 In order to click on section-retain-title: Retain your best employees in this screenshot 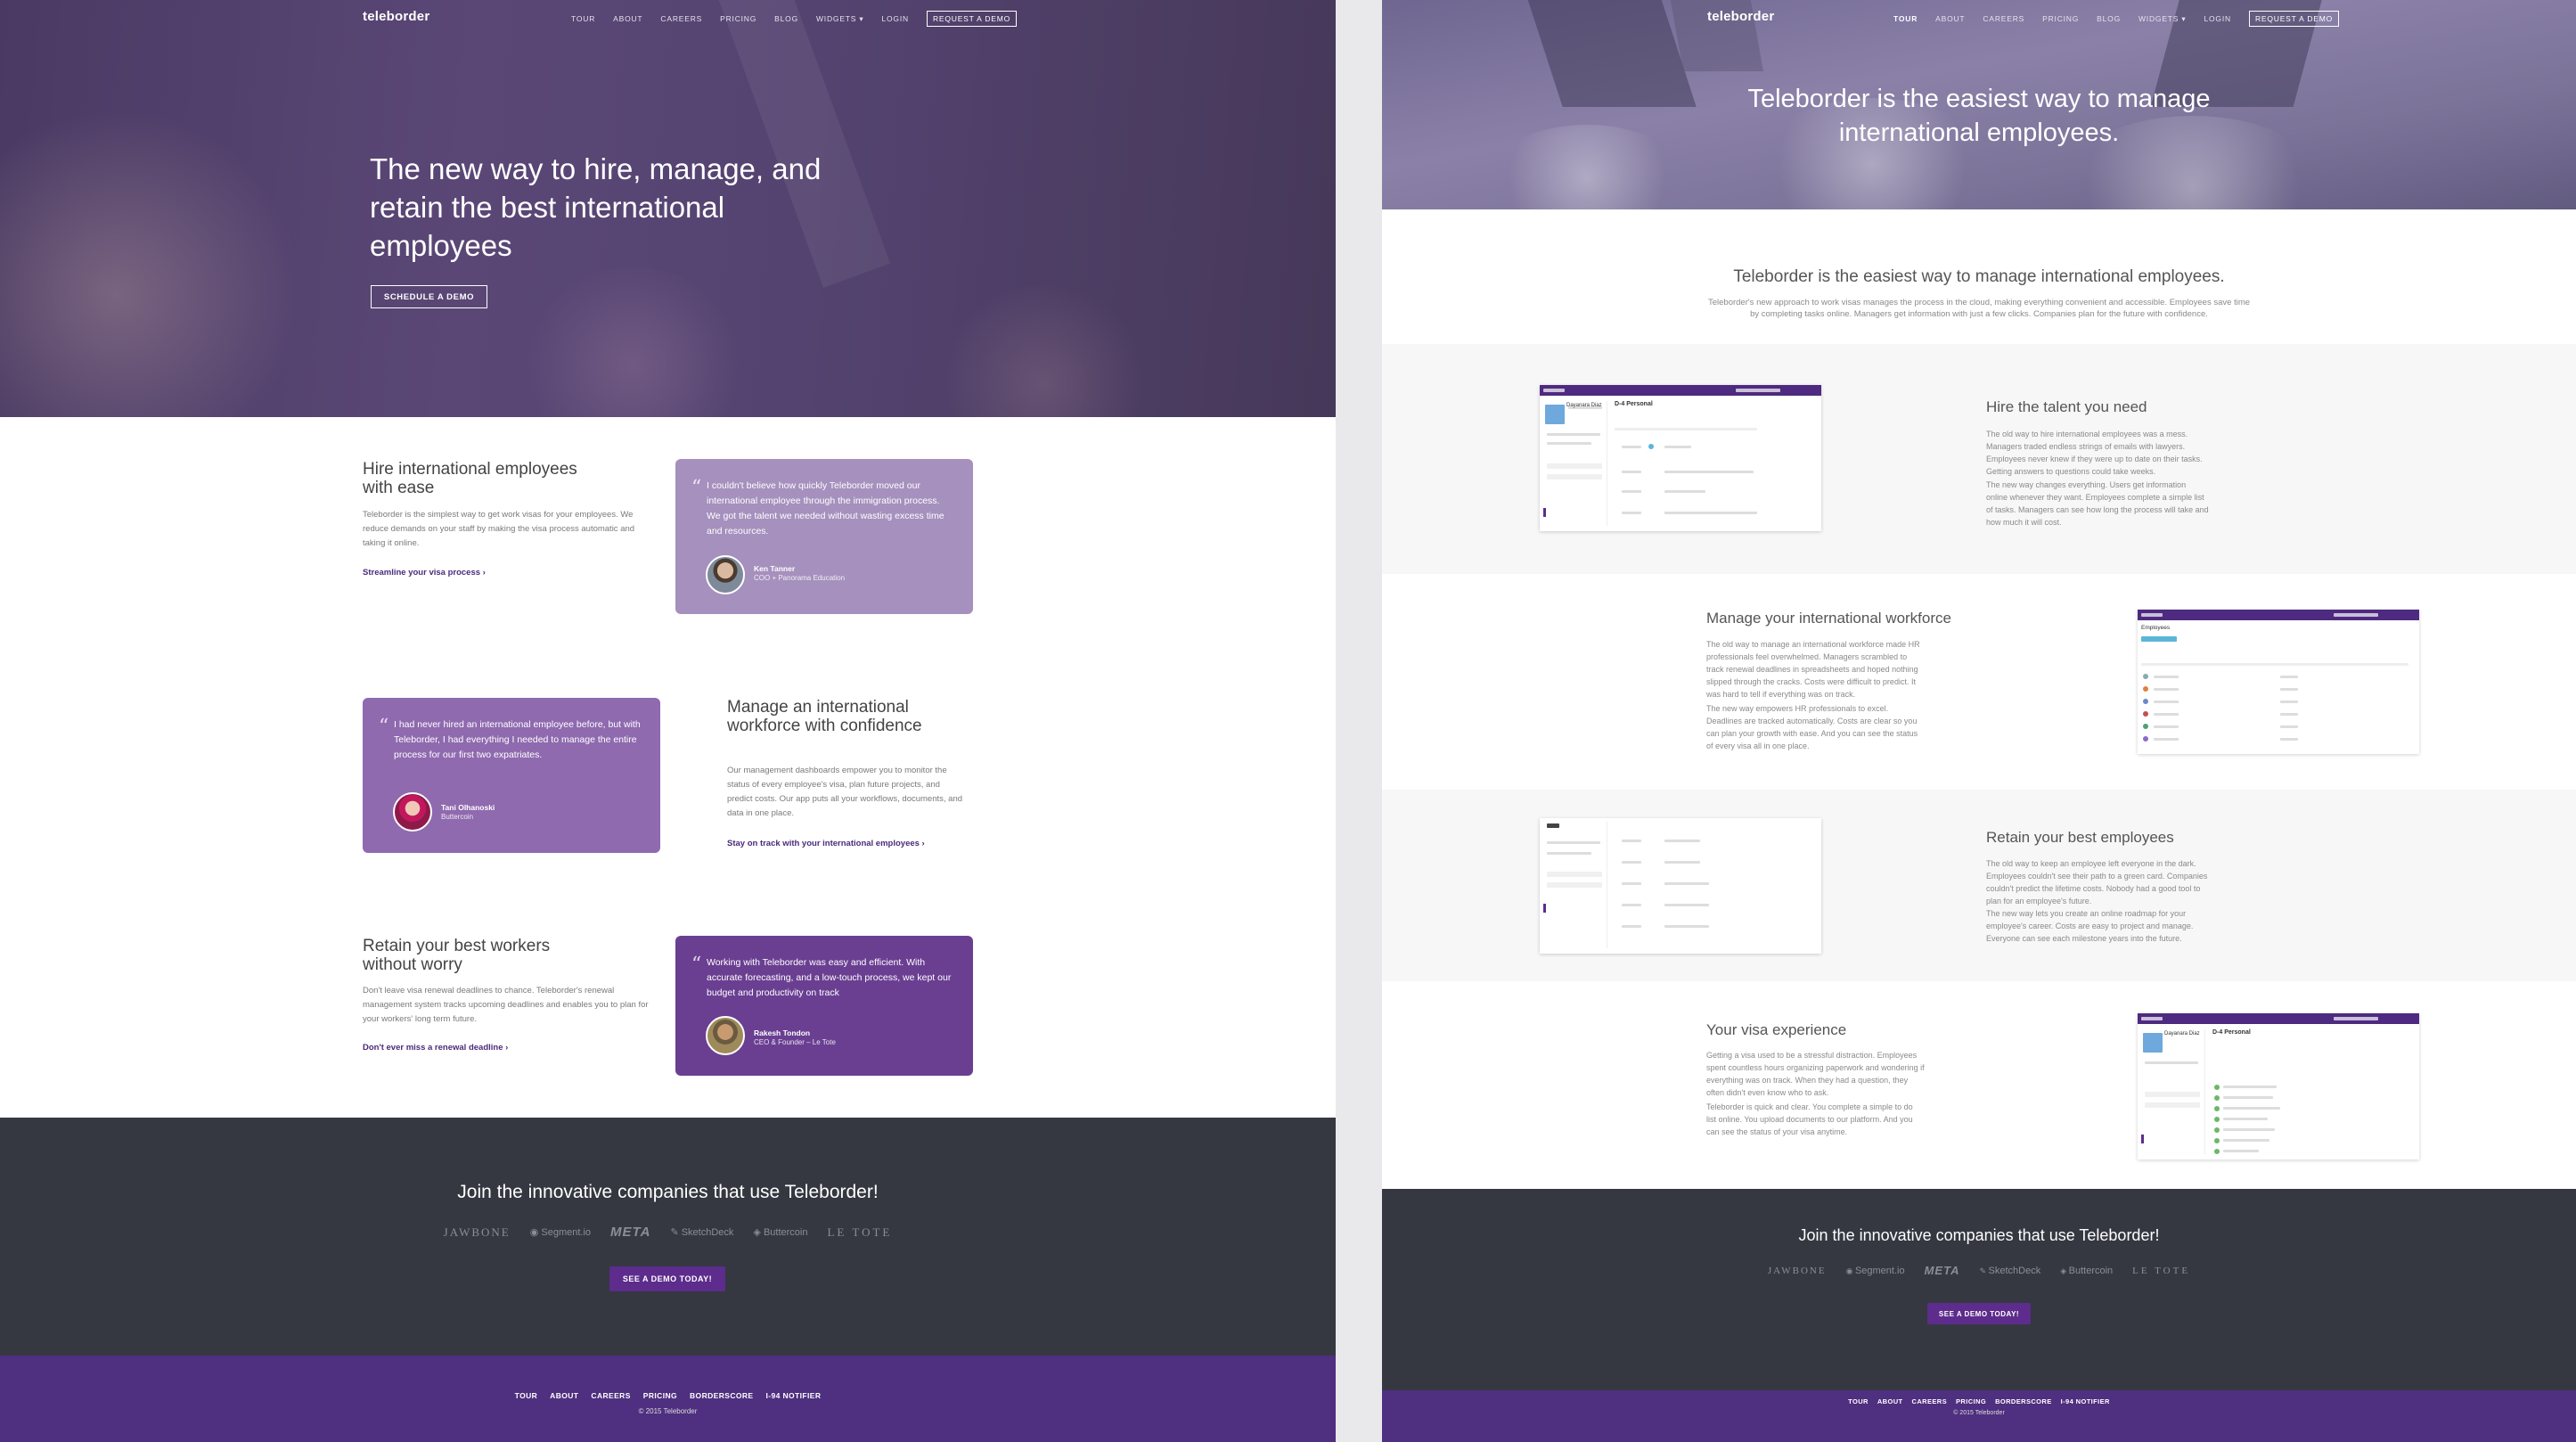, I will do `click(2080, 837)`.